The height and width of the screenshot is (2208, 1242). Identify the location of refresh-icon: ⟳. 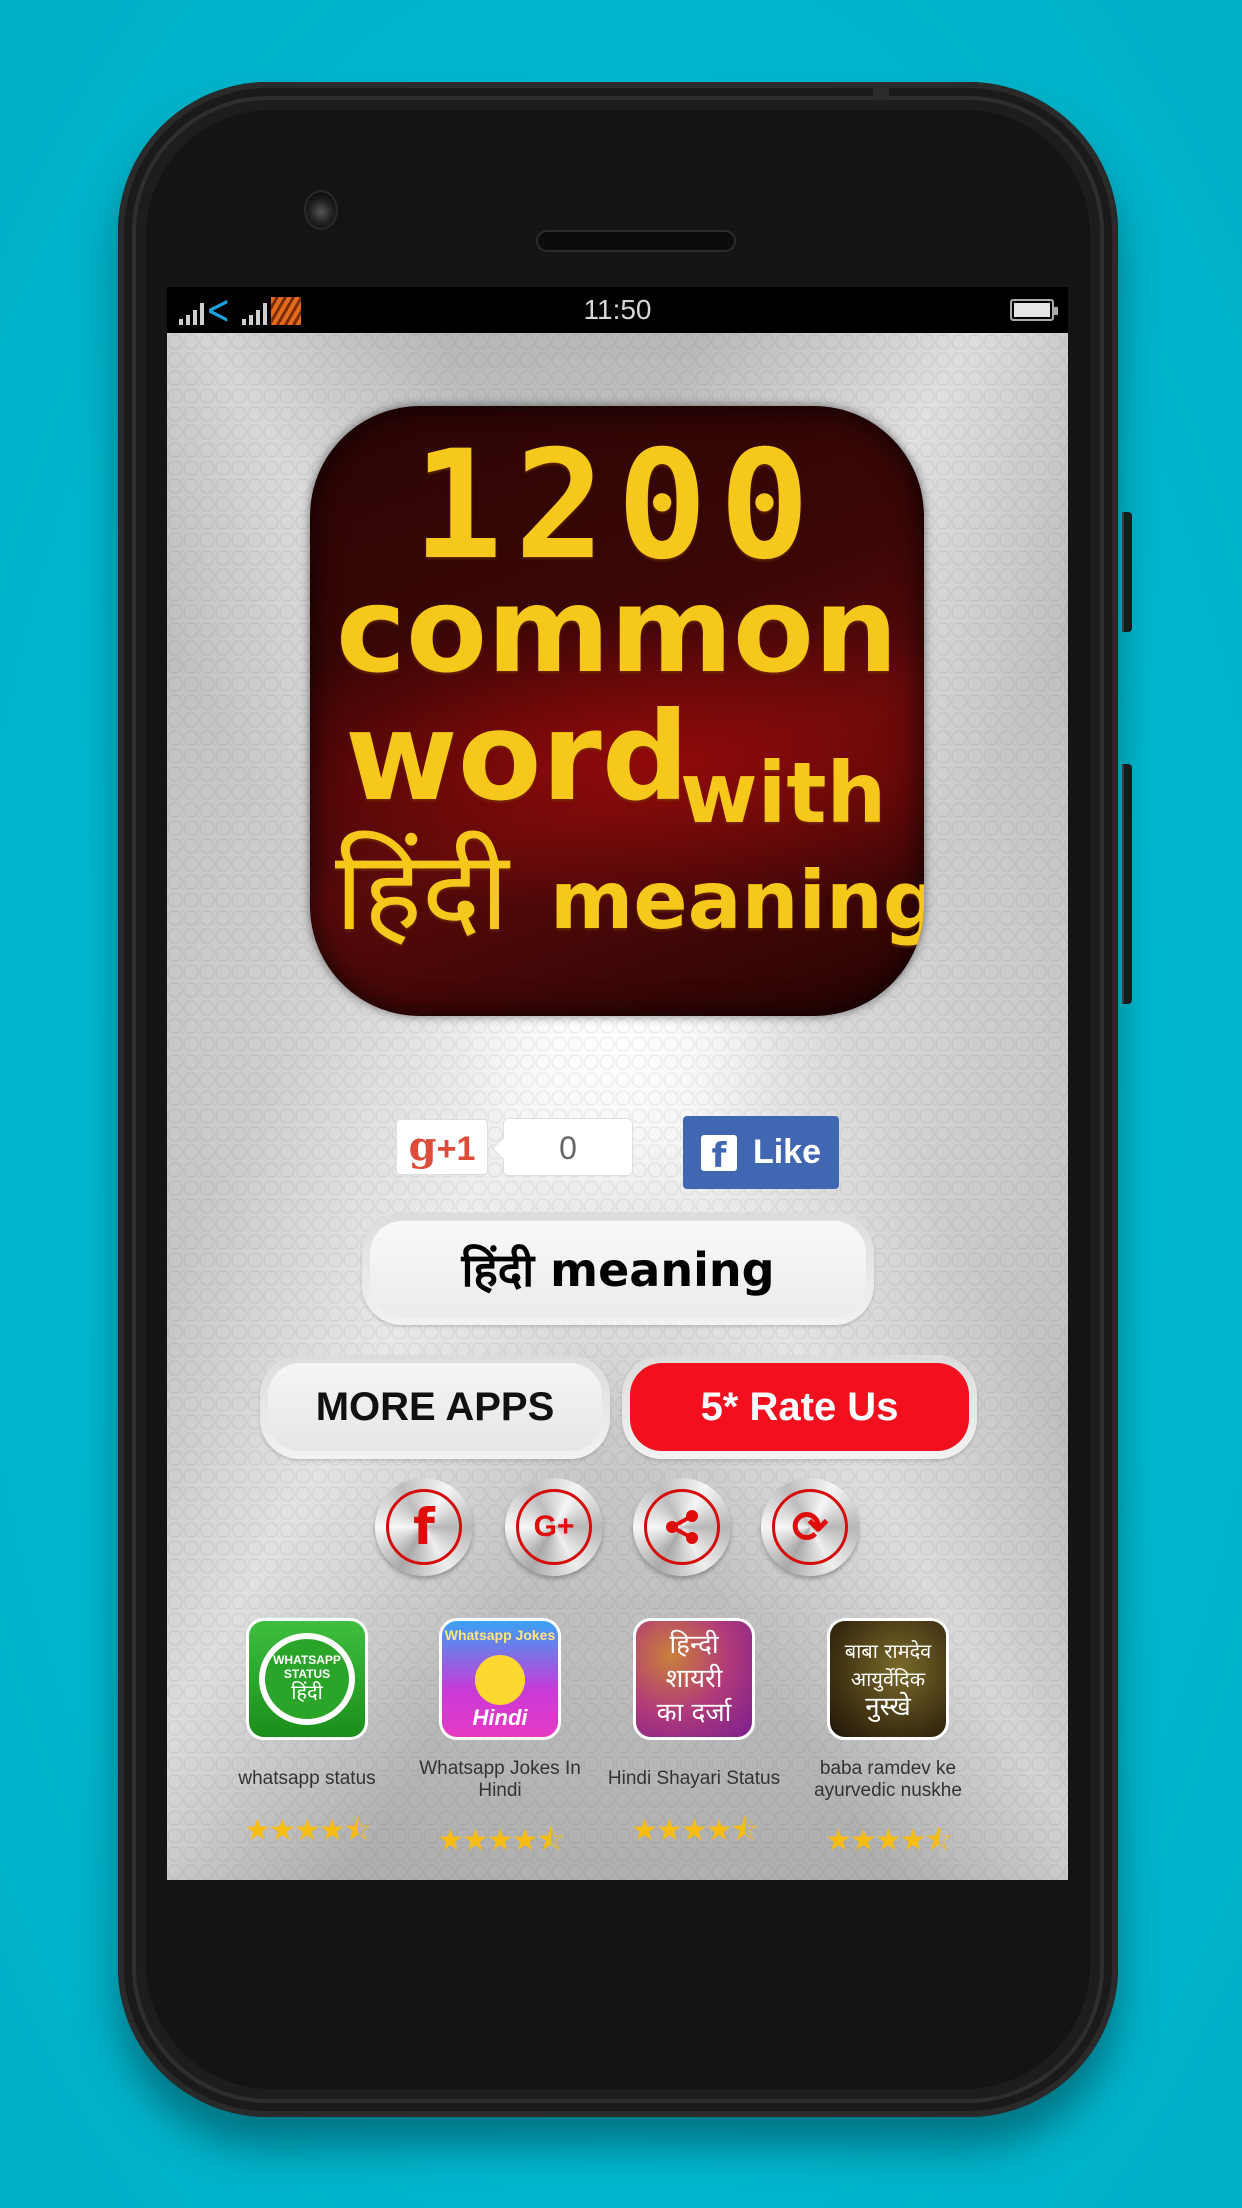
(810, 1527).